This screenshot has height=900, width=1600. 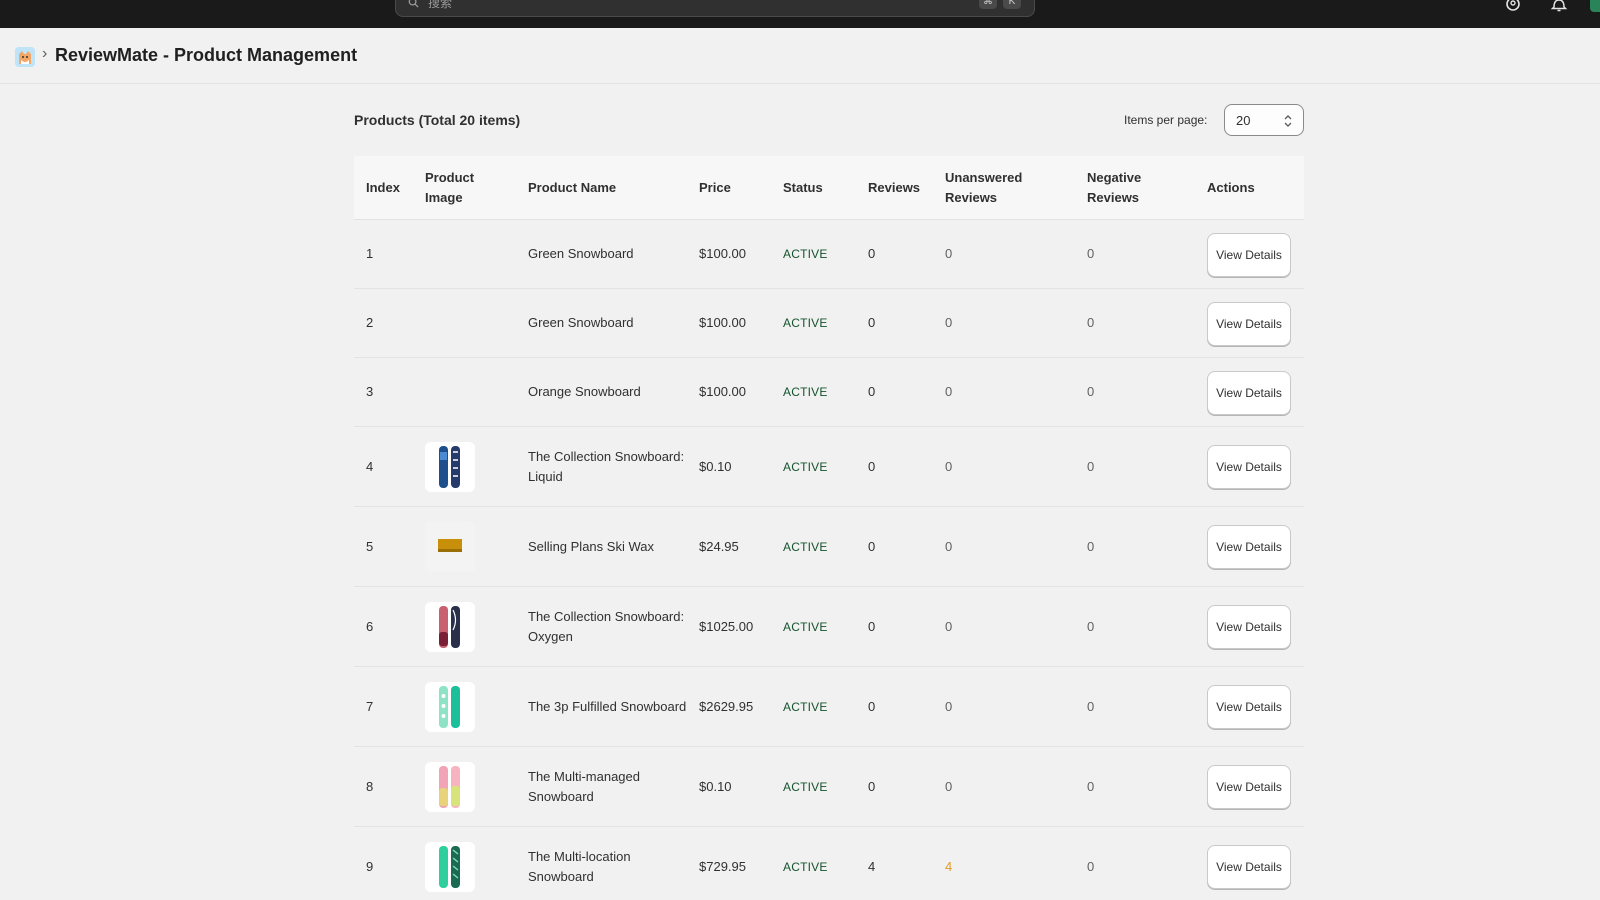 What do you see at coordinates (584, 391) in the screenshot?
I see `cell-product-name: Orange Snowboard` at bounding box center [584, 391].